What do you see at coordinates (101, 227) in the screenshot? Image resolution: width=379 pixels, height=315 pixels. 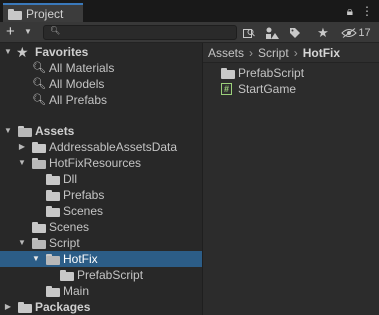 I see `tree-item-scenes: Scenes` at bounding box center [101, 227].